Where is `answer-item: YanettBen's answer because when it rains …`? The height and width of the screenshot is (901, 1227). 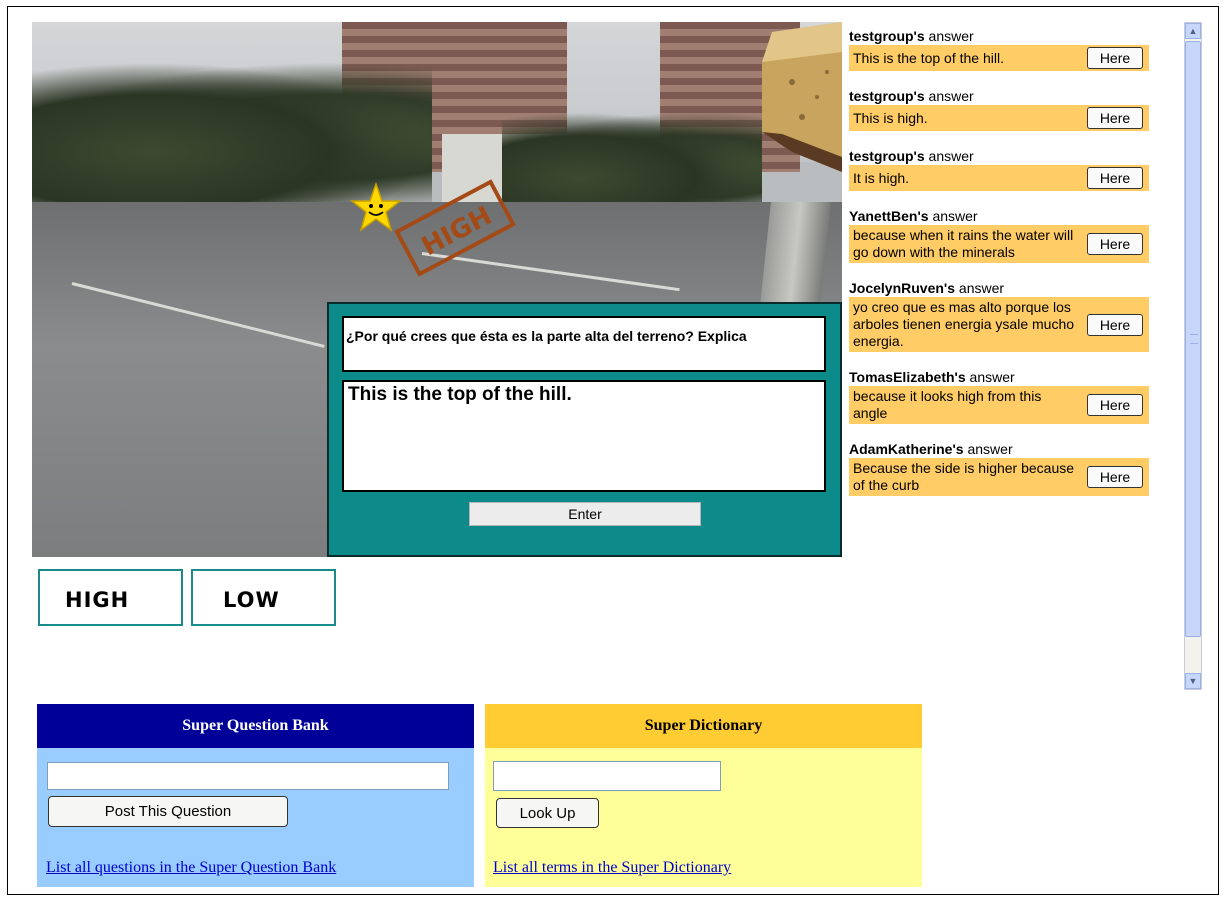
answer-item: YanettBen's answer because when it rains … is located at coordinates (999, 235).